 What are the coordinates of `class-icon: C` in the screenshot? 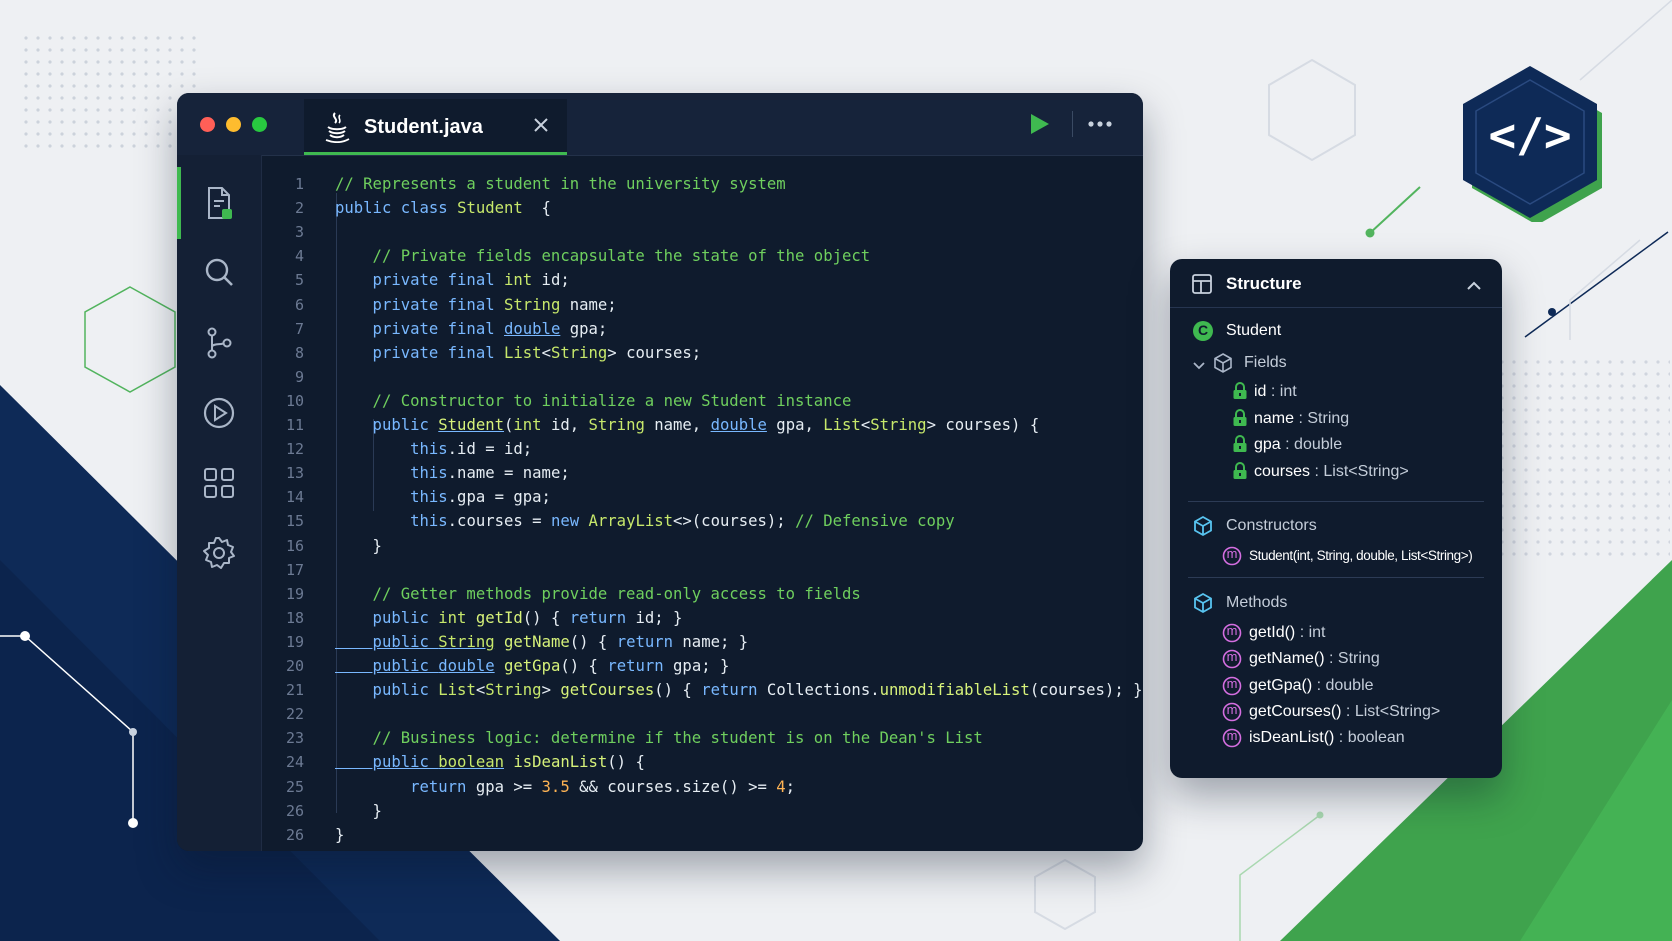 It's located at (1203, 333).